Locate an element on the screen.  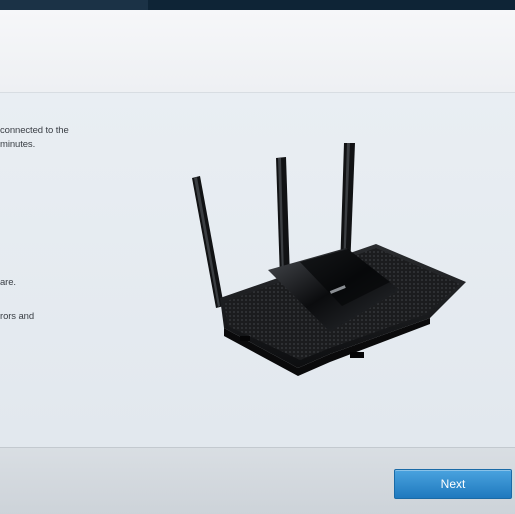
instruction-text-line: rors and is located at coordinates (17, 316).